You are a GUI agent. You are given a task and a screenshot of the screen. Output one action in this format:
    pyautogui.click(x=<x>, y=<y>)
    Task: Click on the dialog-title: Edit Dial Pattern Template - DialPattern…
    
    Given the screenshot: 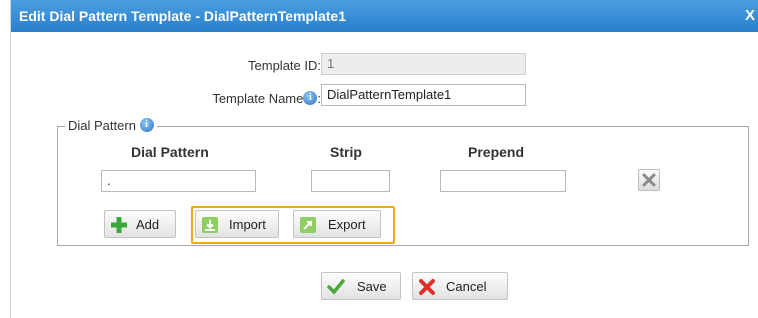 What is the action you would take?
    pyautogui.click(x=183, y=16)
    